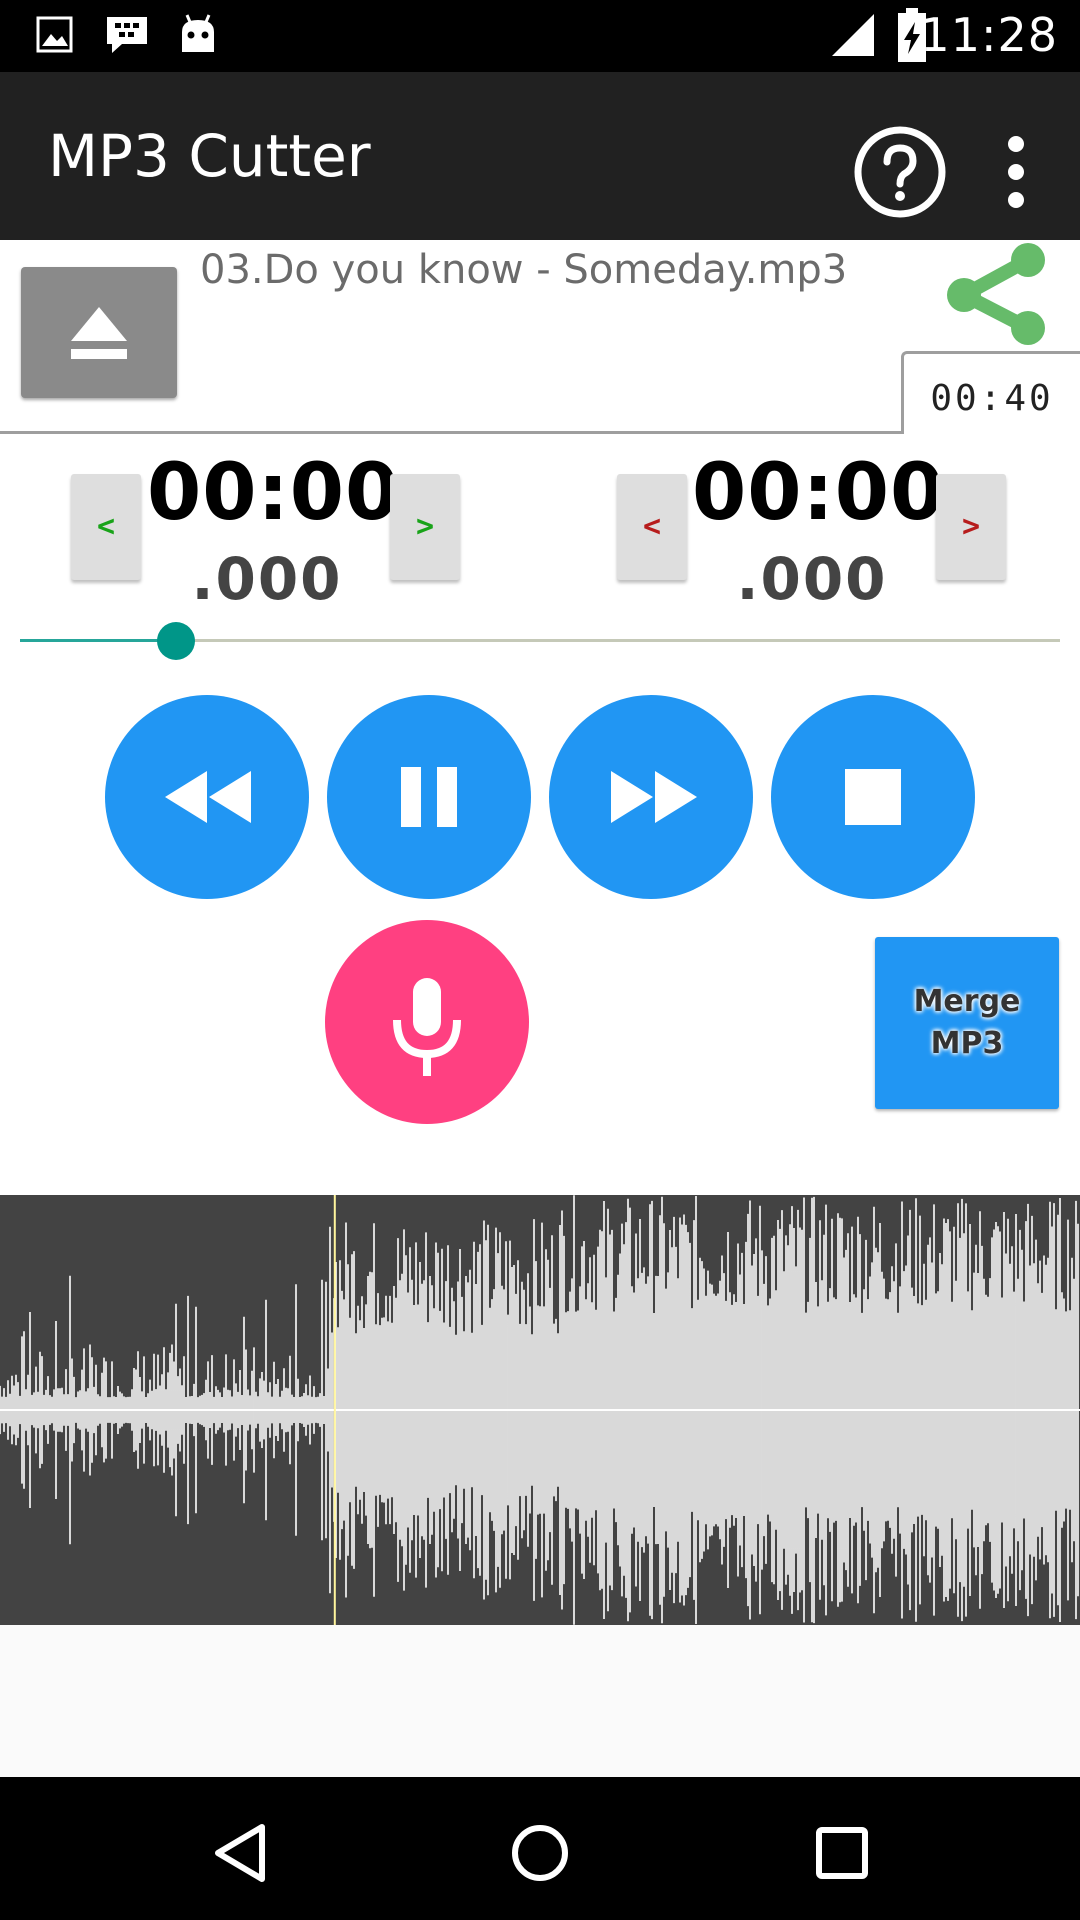 This screenshot has width=1080, height=1920. What do you see at coordinates (198, 37) in the screenshot?
I see `android-debug-icon` at bounding box center [198, 37].